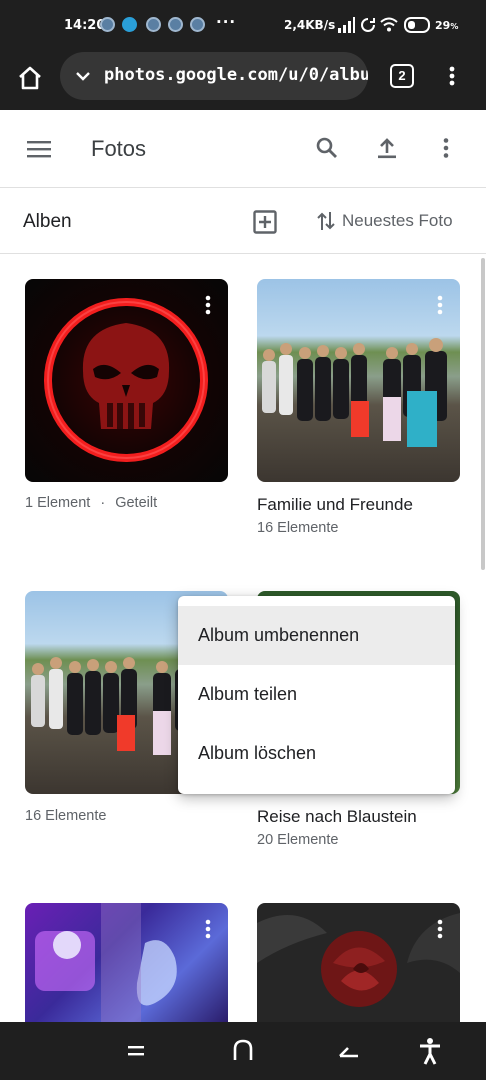 The height and width of the screenshot is (1080, 486). Describe the element at coordinates (119, 148) in the screenshot. I see `page-title: Fotos` at that location.